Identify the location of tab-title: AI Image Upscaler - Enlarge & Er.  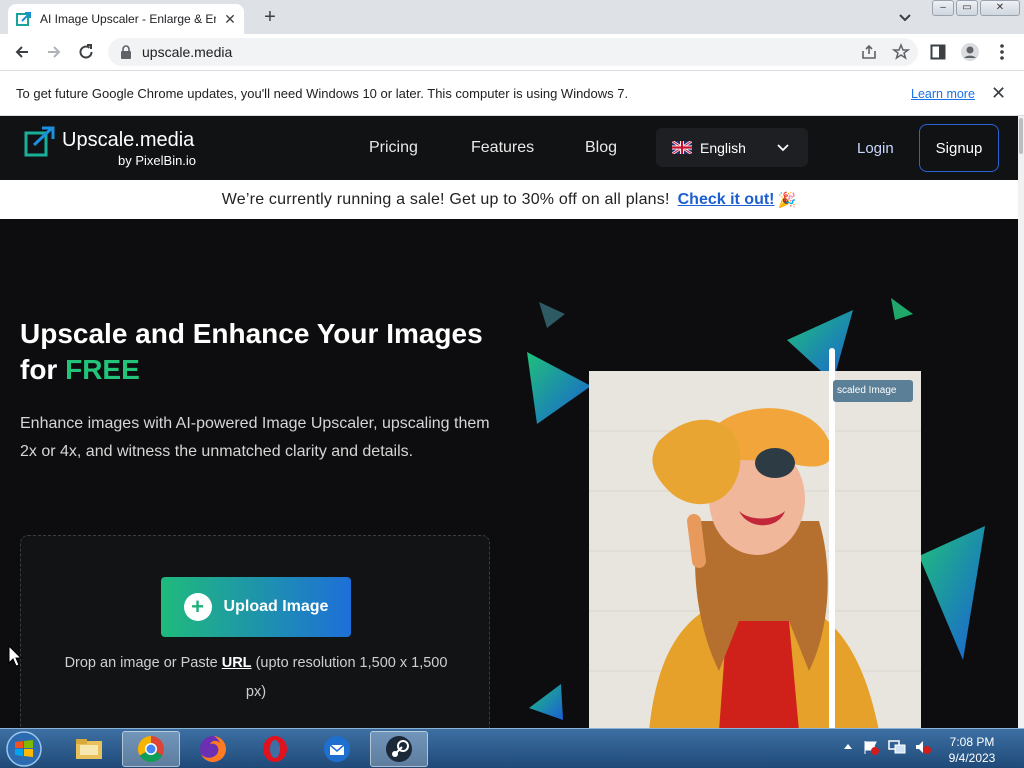
(128, 19).